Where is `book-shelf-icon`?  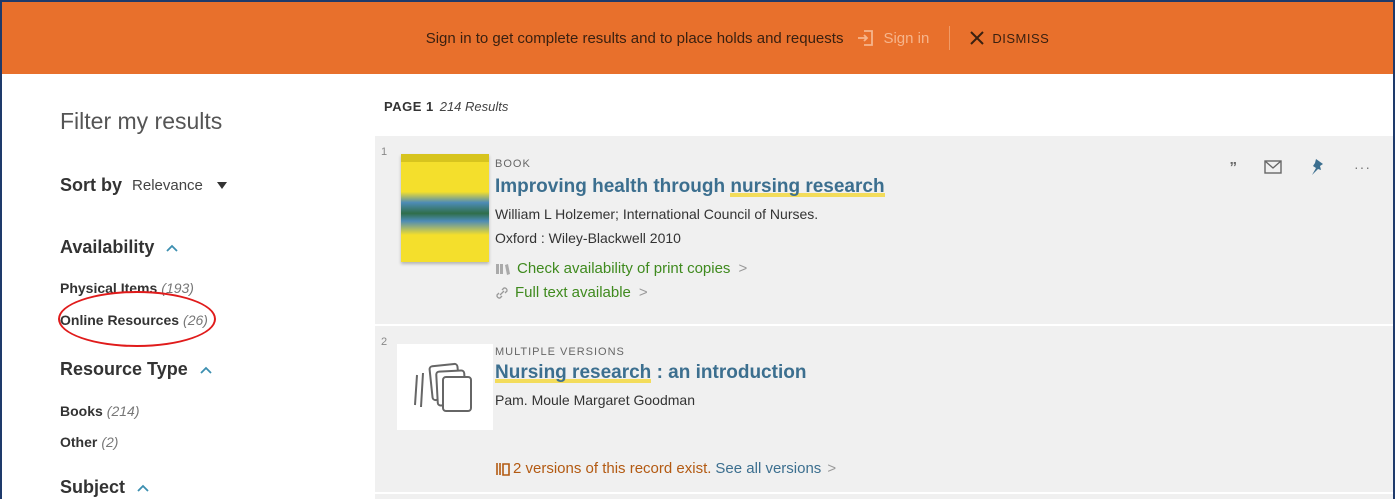 book-shelf-icon is located at coordinates (503, 269).